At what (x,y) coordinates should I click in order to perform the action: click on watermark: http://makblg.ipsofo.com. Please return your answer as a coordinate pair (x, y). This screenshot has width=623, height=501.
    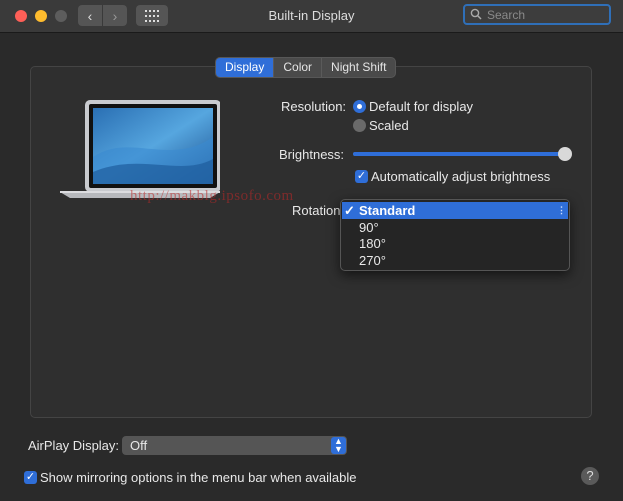
    Looking at the image, I should click on (212, 196).